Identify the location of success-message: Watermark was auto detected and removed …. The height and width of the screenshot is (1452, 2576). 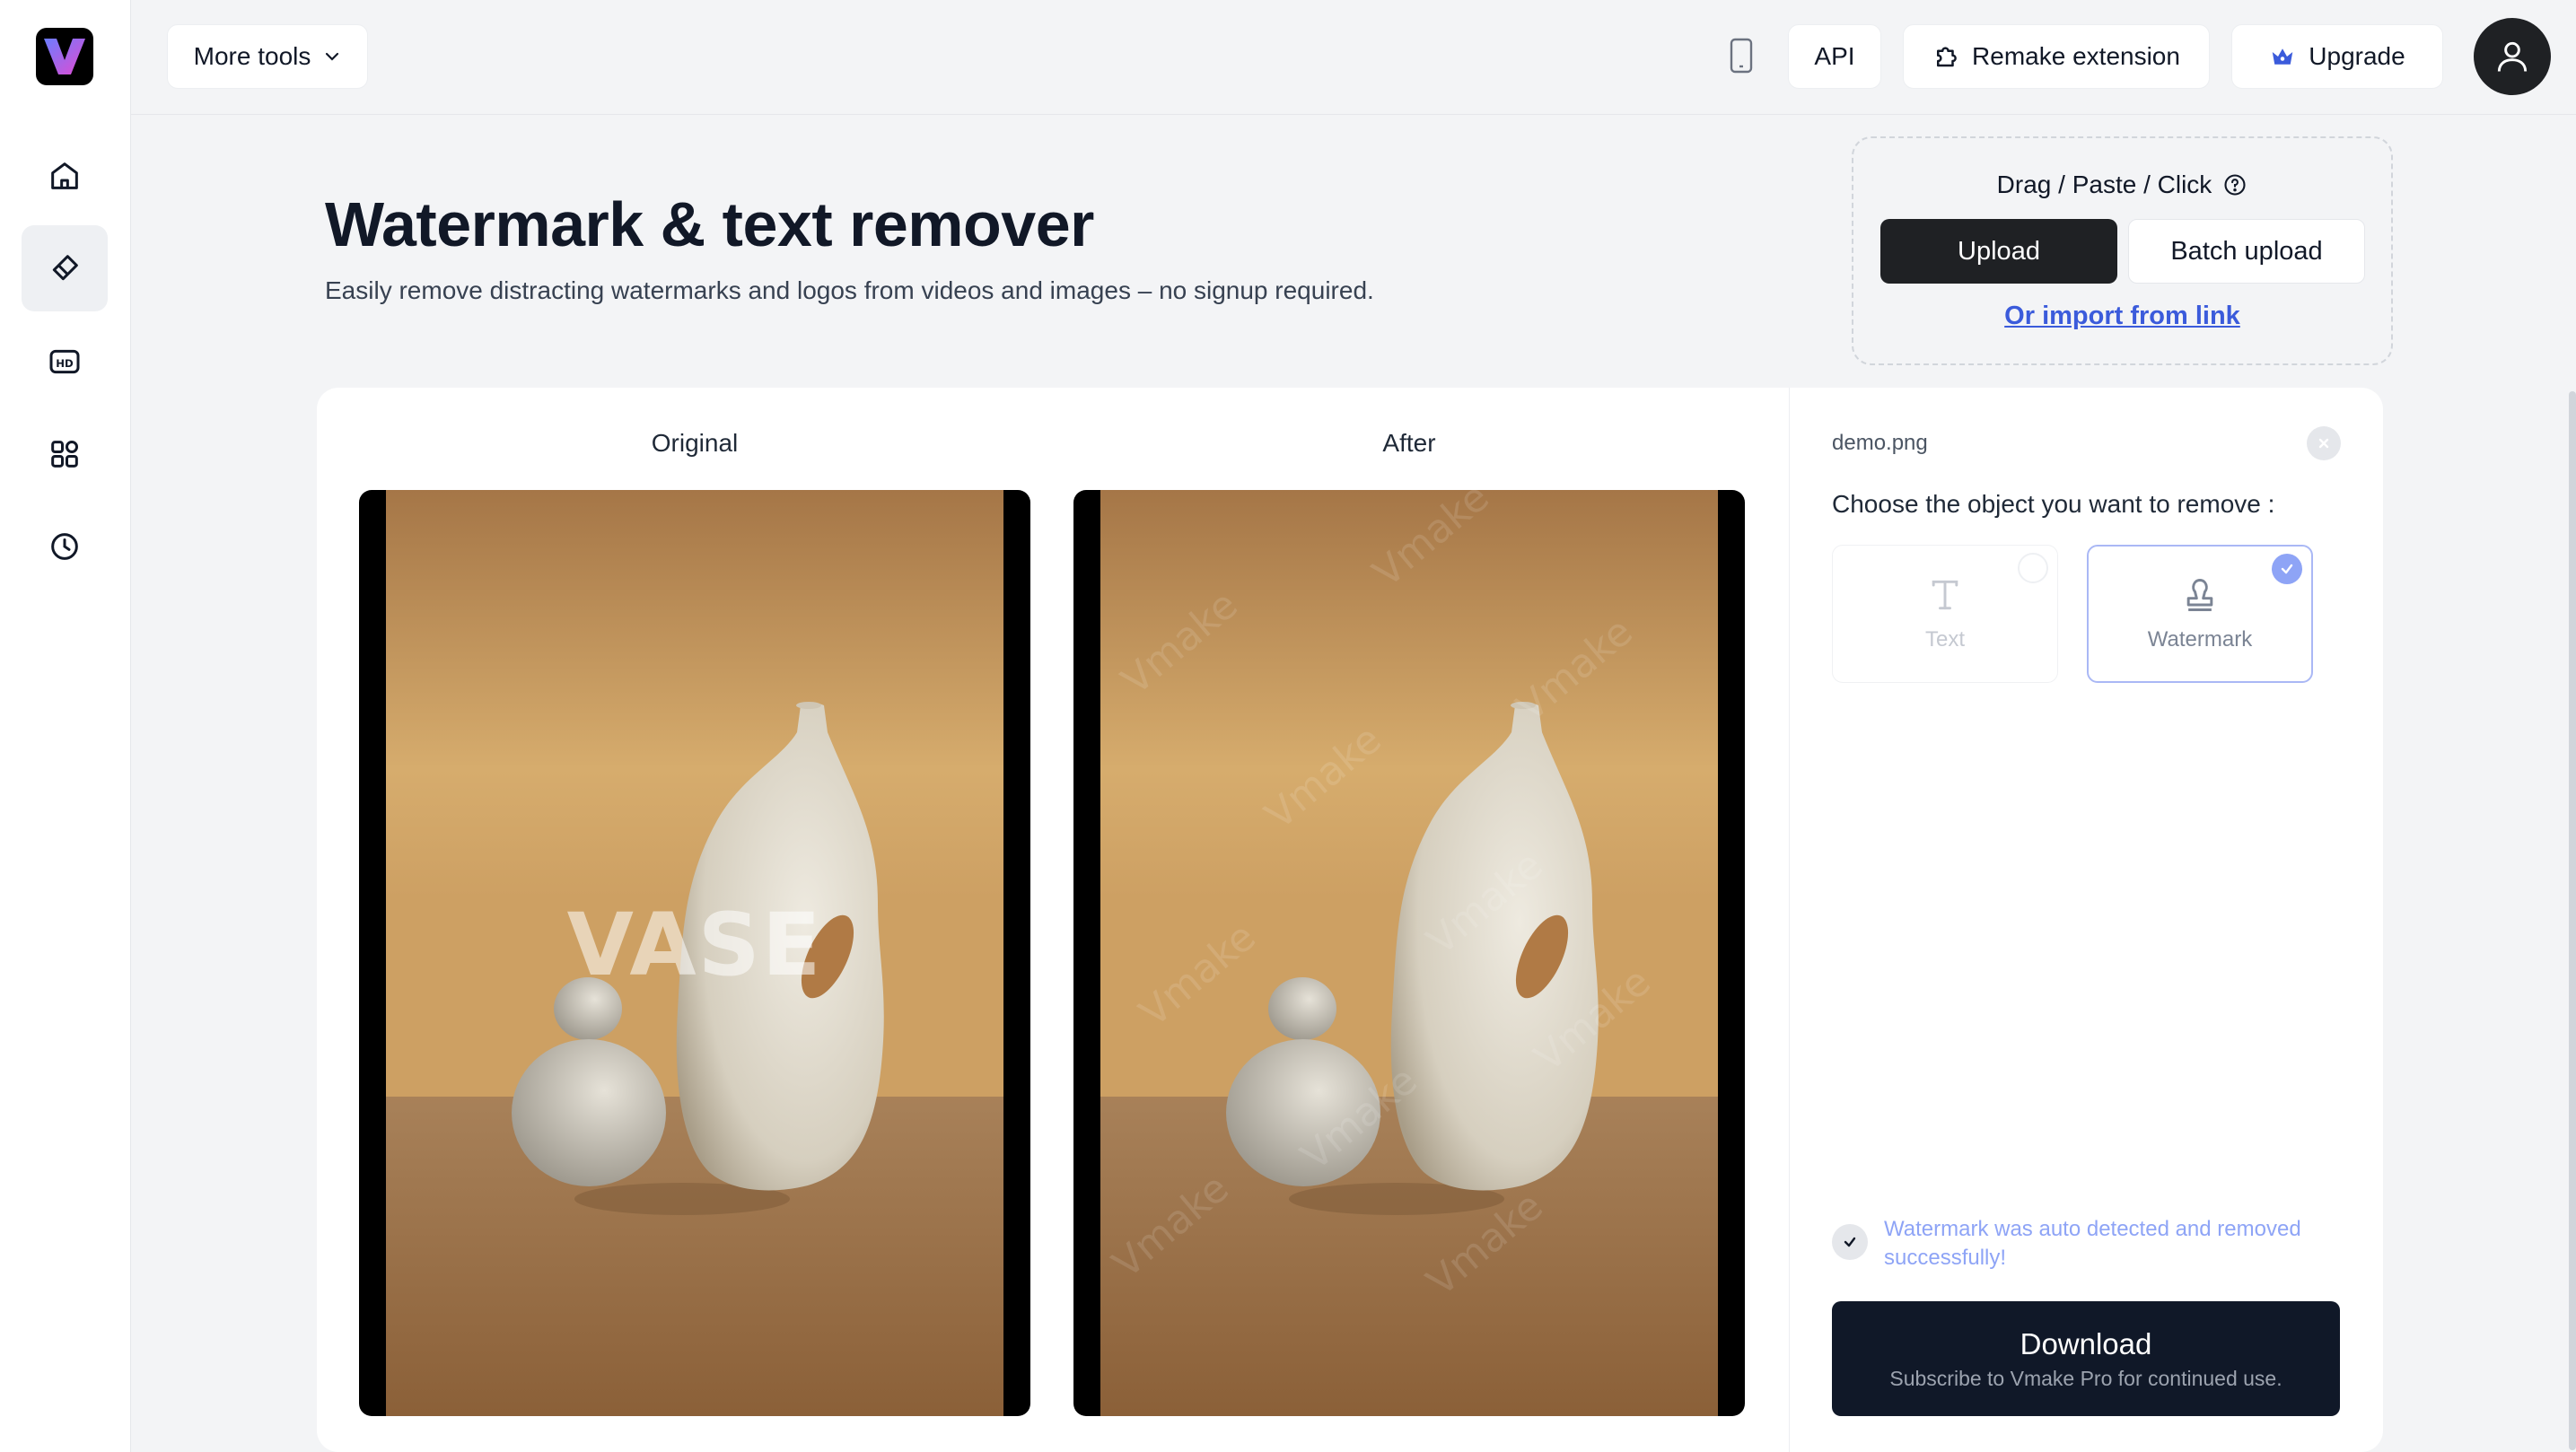
(2092, 1244).